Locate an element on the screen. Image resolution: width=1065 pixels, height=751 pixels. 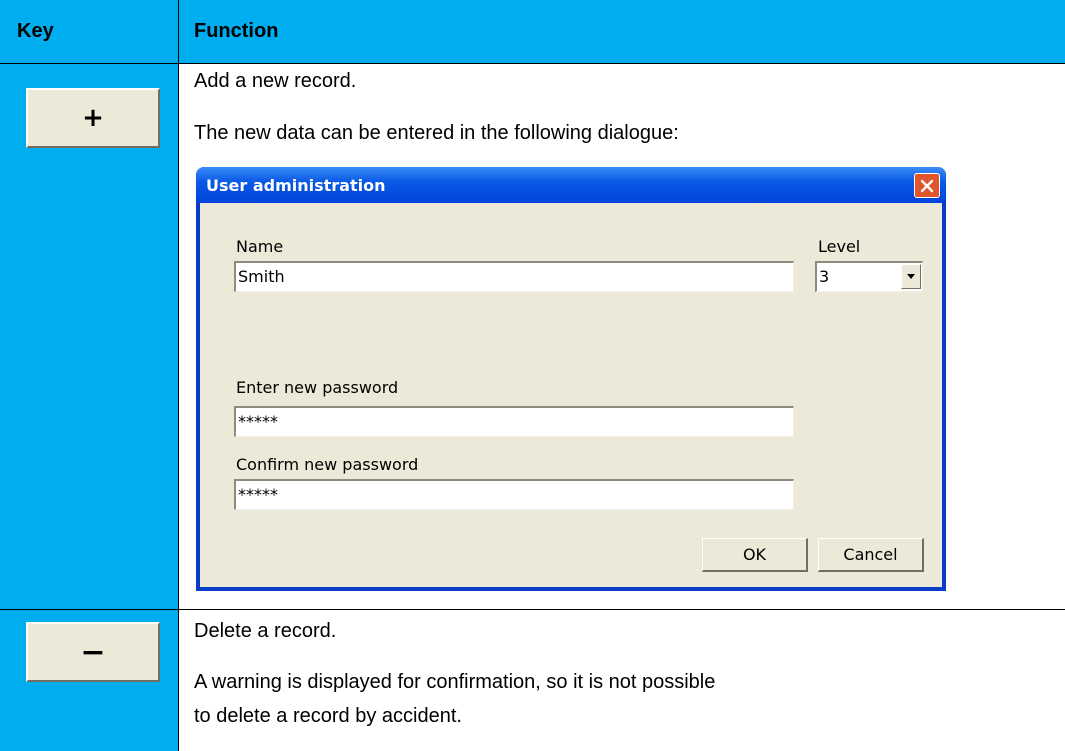
name-input: Smith is located at coordinates (514, 276).